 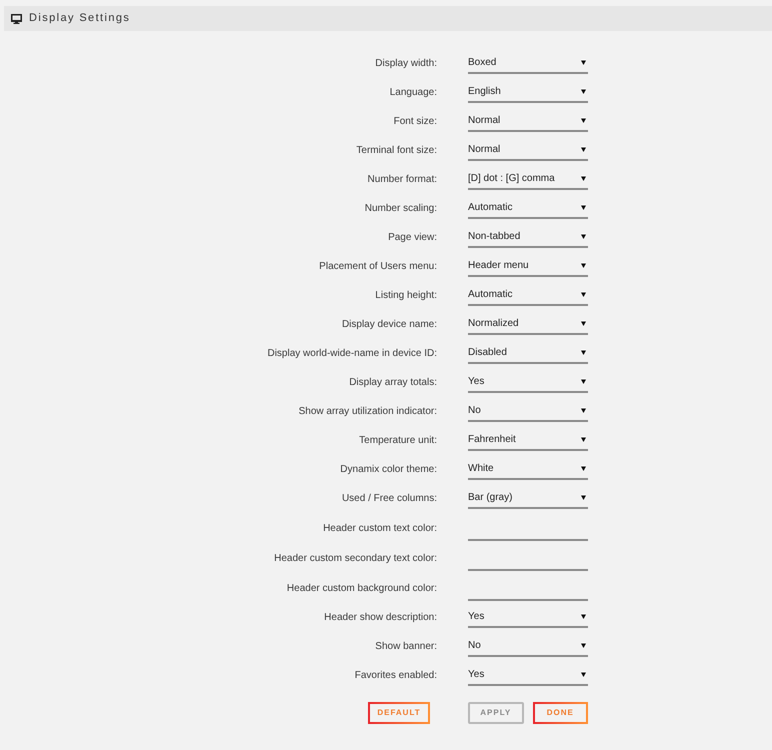 What do you see at coordinates (355, 559) in the screenshot?
I see `setting-label: Header custom secondary text color:` at bounding box center [355, 559].